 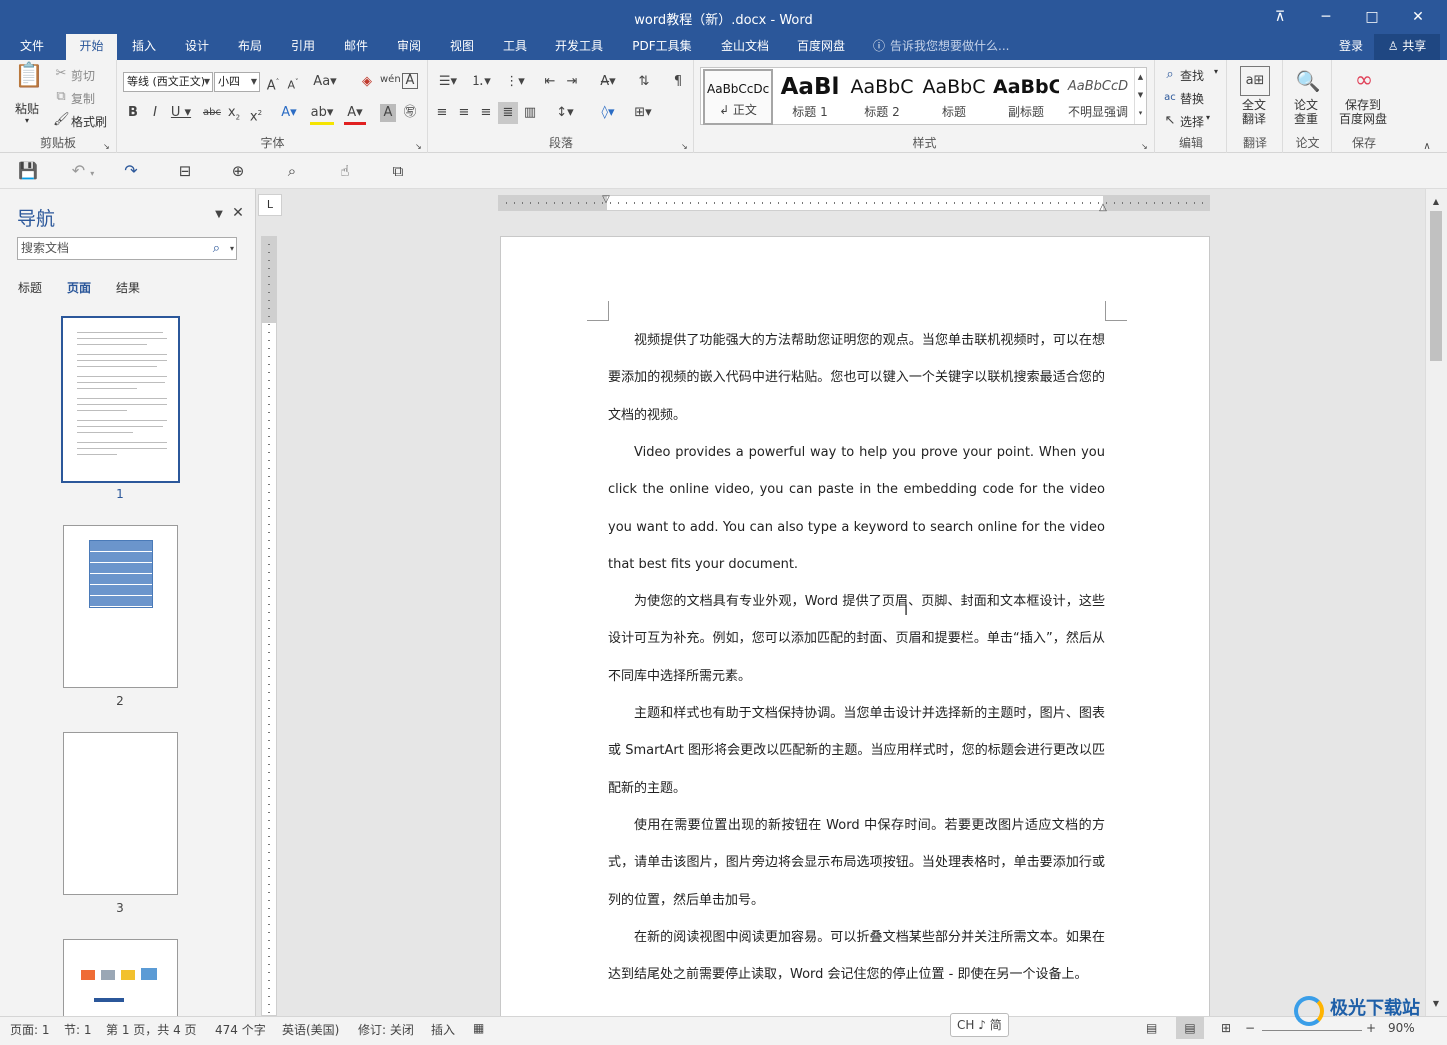 What do you see at coordinates (237, 82) in the screenshot?
I see `font-size-combo: 小四 ▼` at bounding box center [237, 82].